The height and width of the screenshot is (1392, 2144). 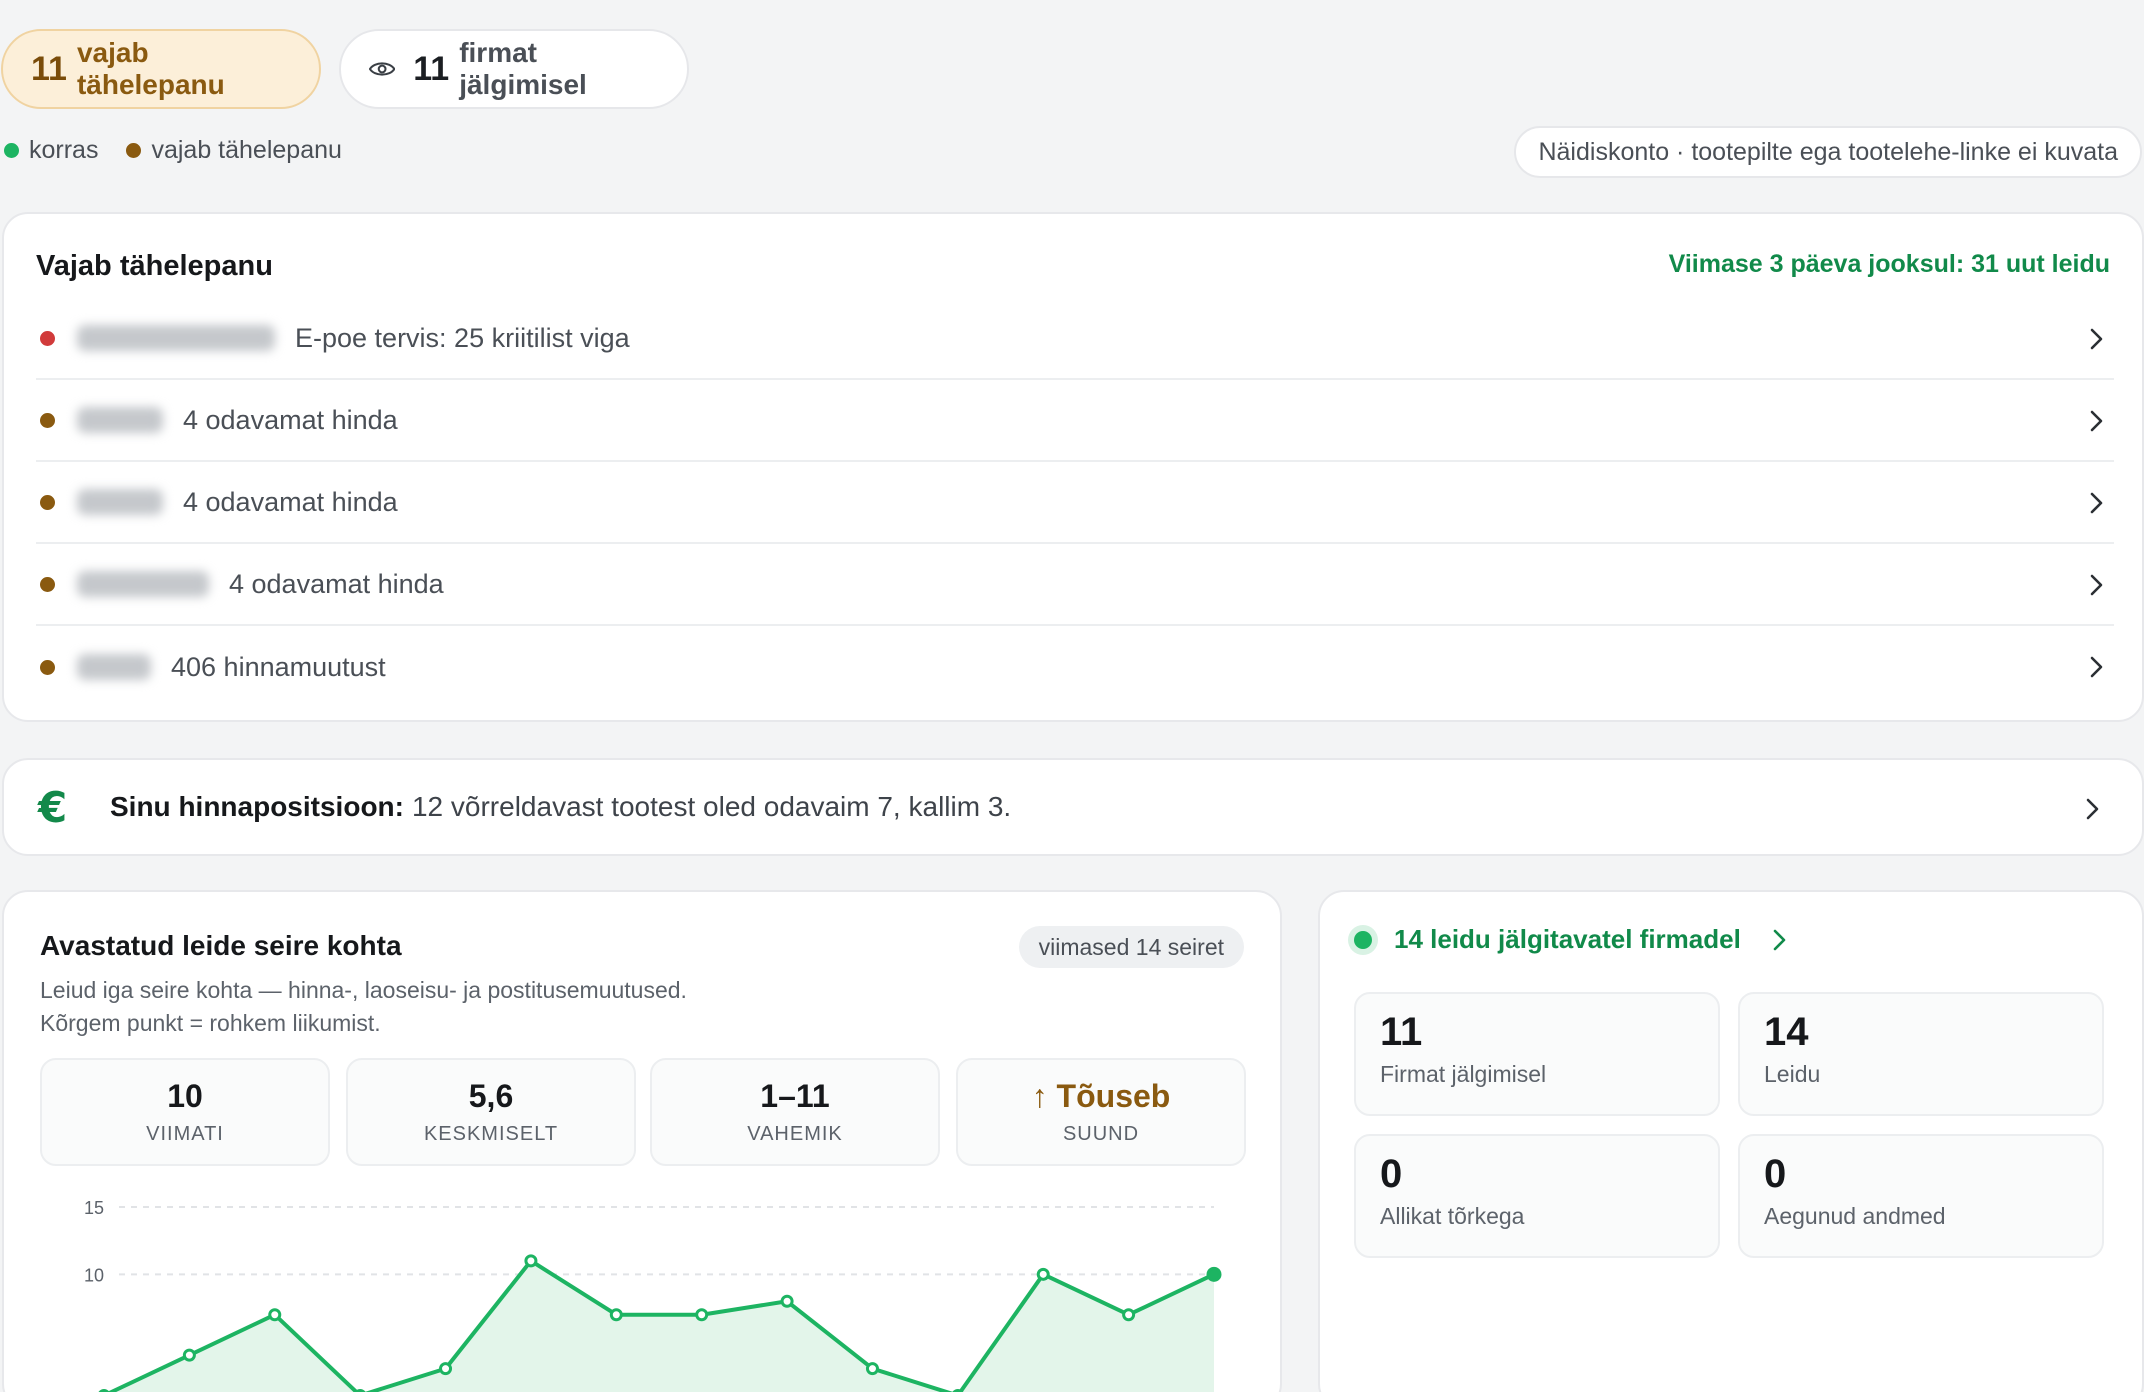 I want to click on eye-icon, so click(x=382, y=69).